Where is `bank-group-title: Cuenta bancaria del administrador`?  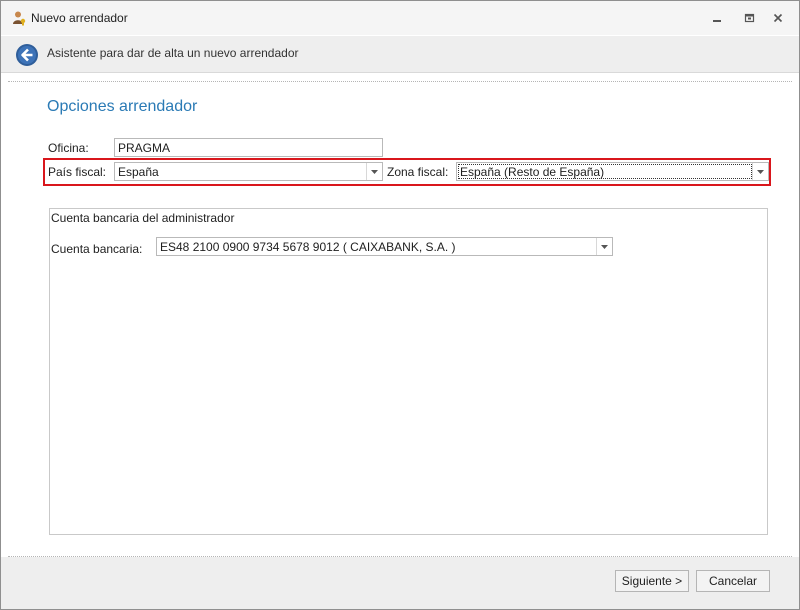
bank-group-title: Cuenta bancaria del administrador is located at coordinates (143, 218).